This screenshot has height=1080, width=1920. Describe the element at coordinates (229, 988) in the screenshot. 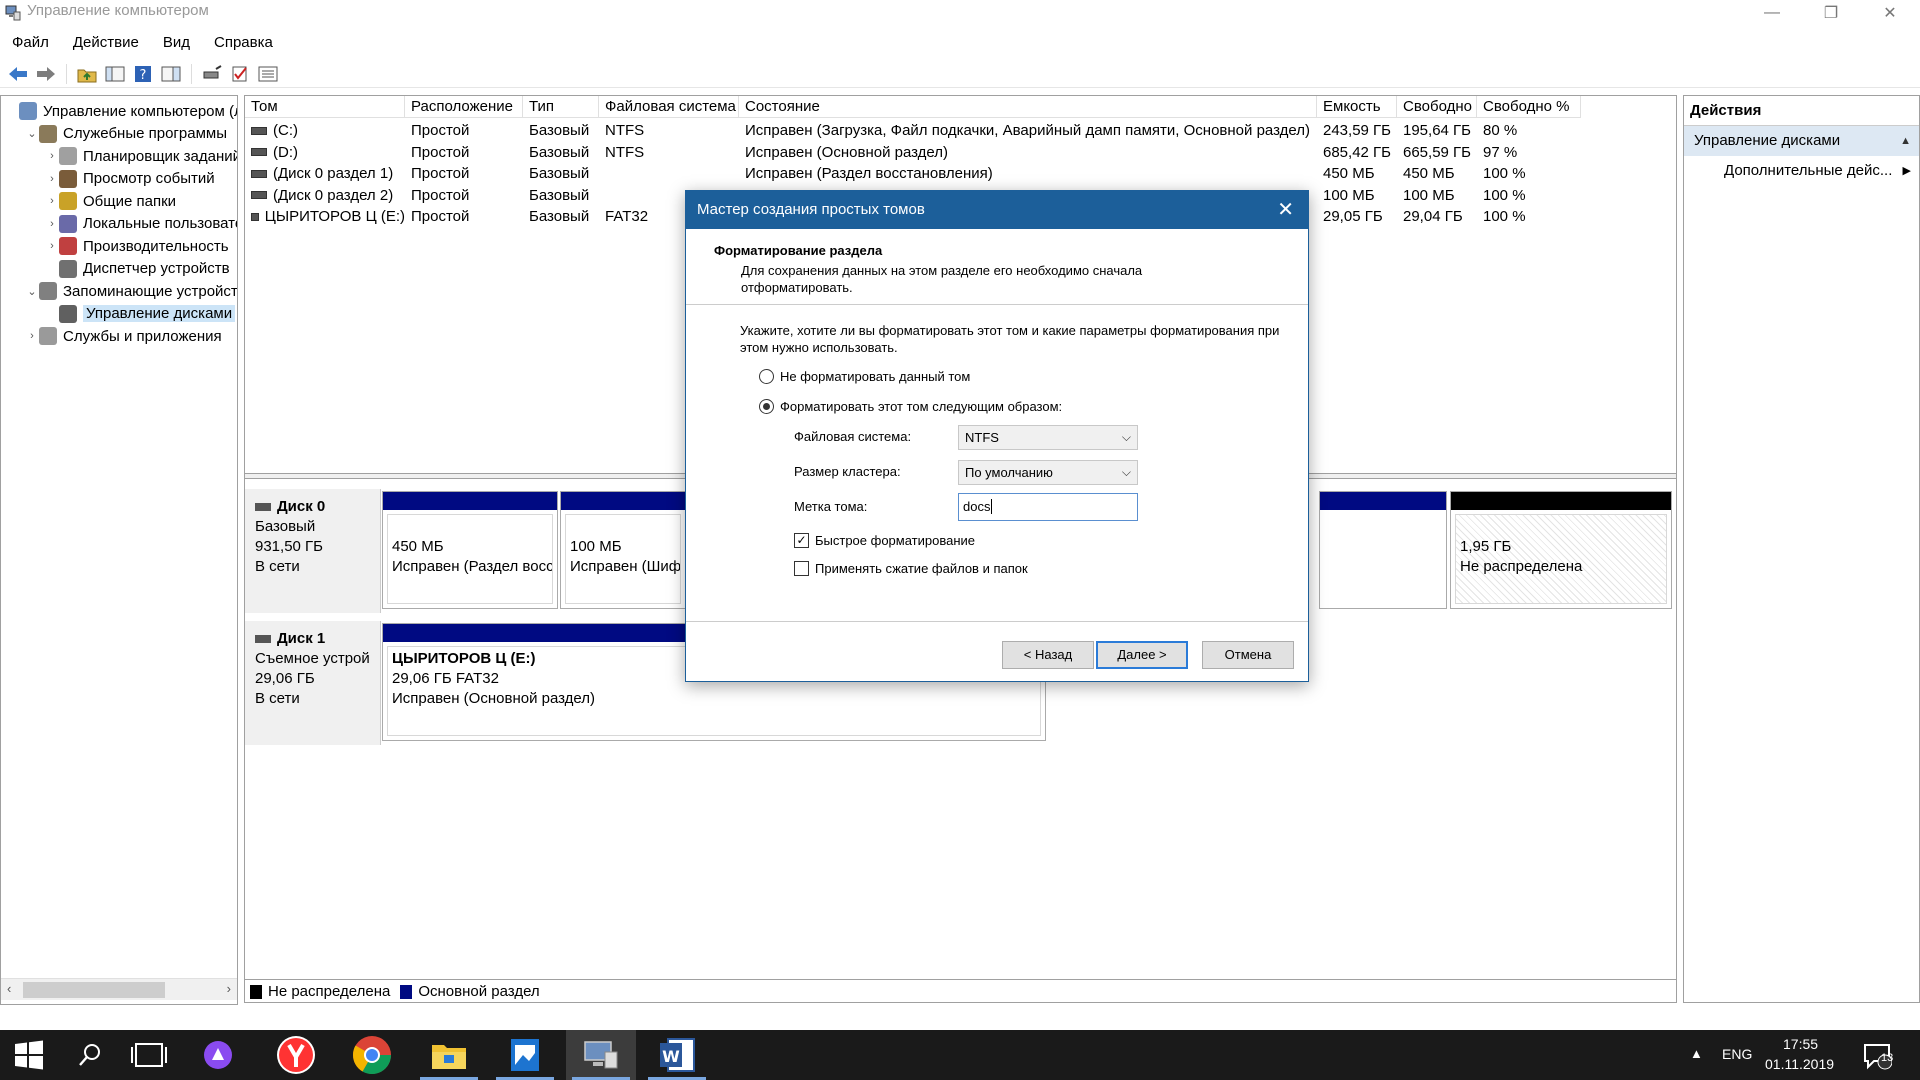

I see `scroll-right-icon: ›` at that location.